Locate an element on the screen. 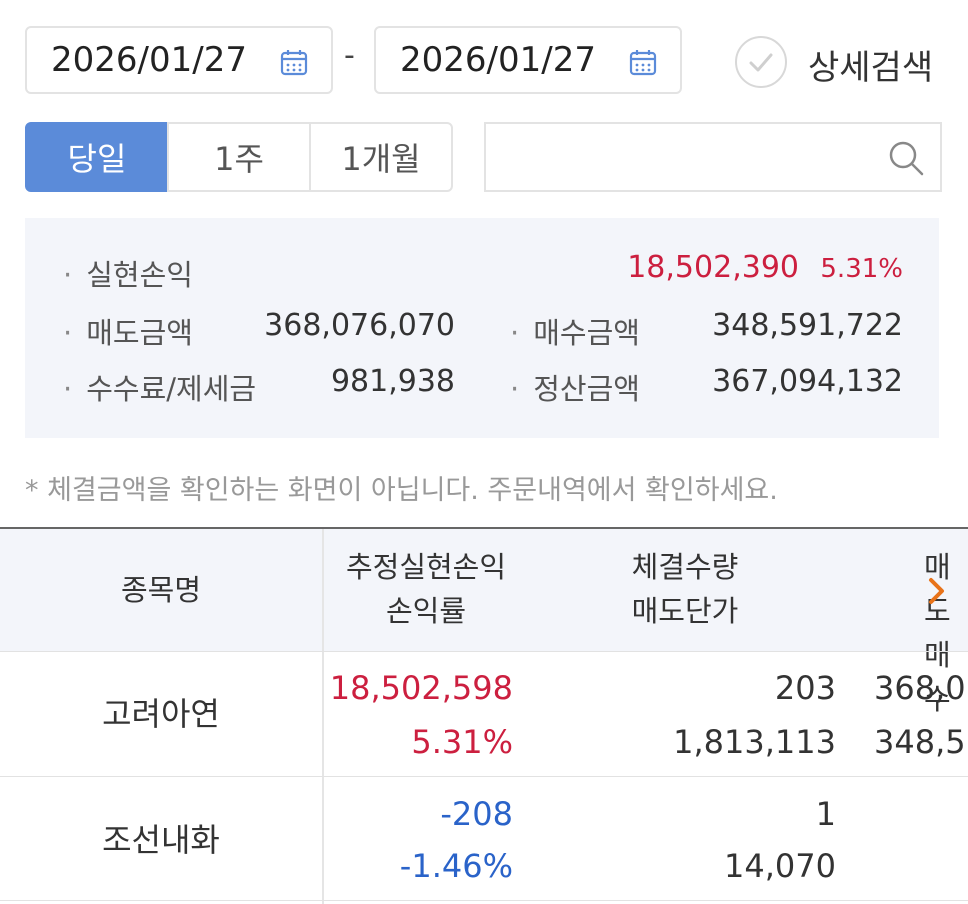 This screenshot has height=904, width=968. realized-pl-label: · 실현손익 is located at coordinates (128, 275).